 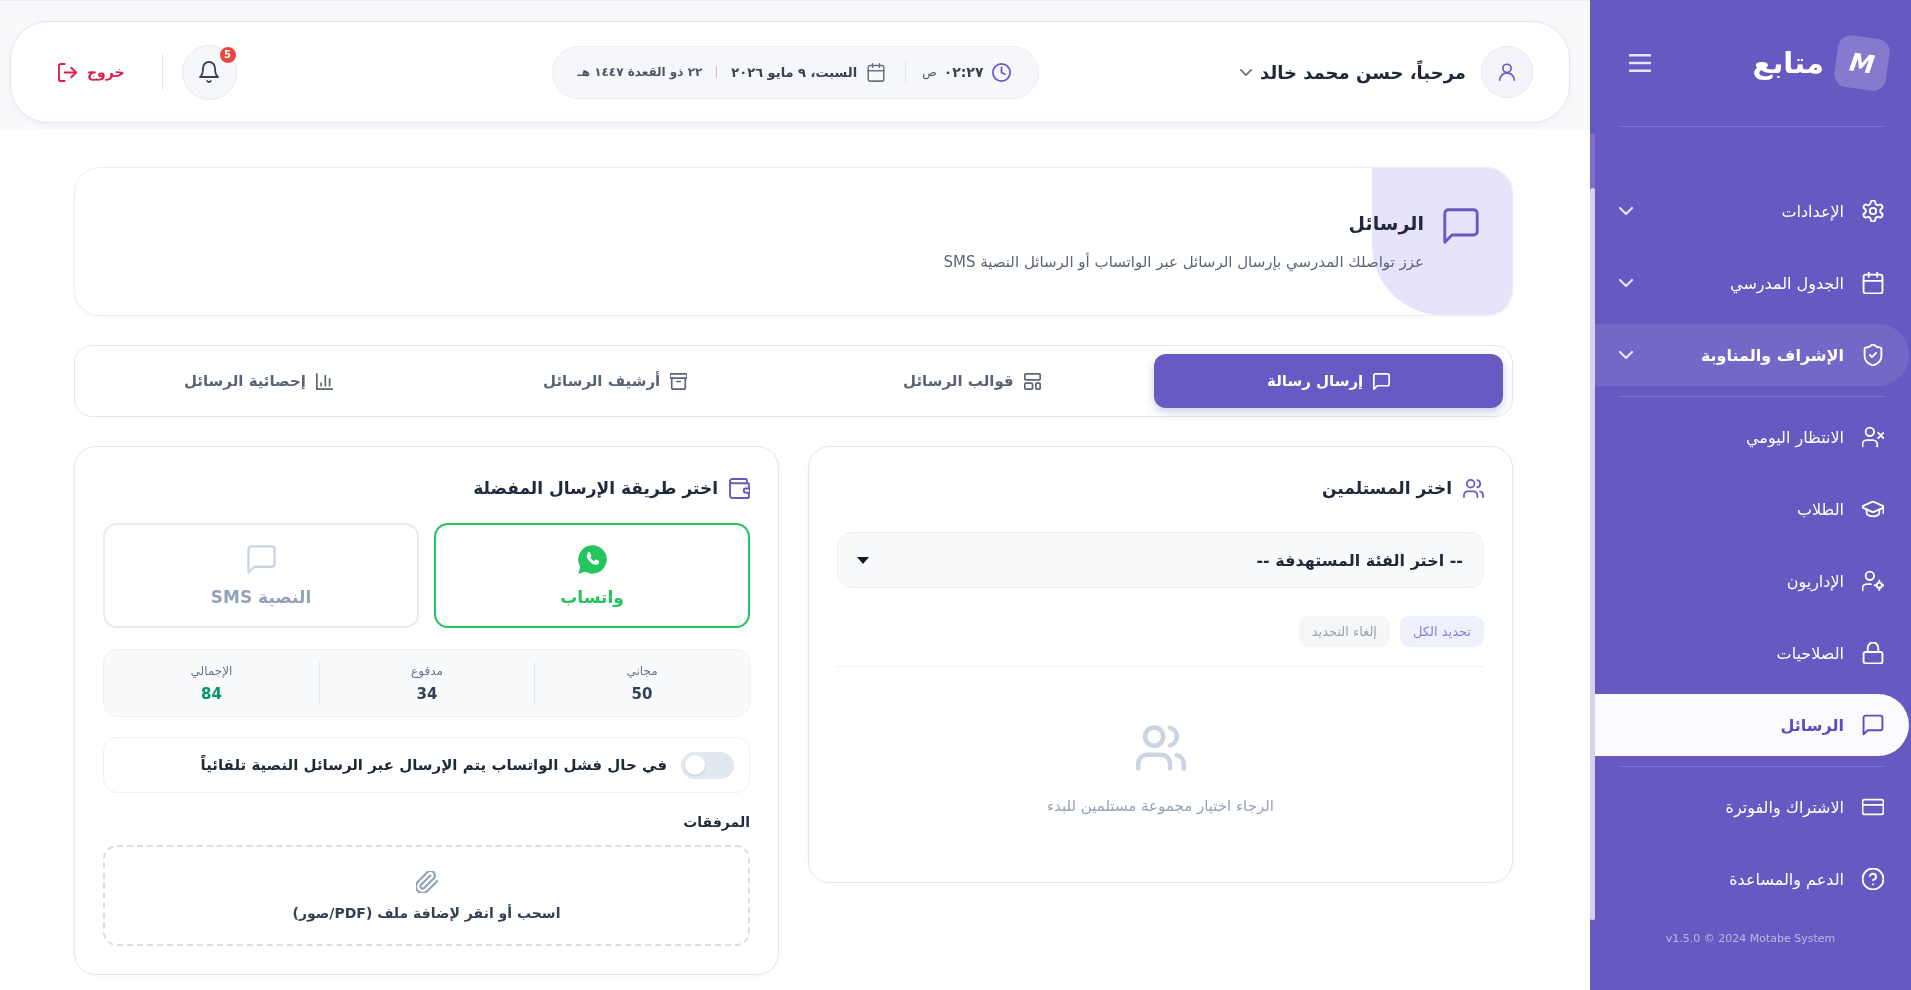 What do you see at coordinates (1873, 807) in the screenshot?
I see `credit-card-icon` at bounding box center [1873, 807].